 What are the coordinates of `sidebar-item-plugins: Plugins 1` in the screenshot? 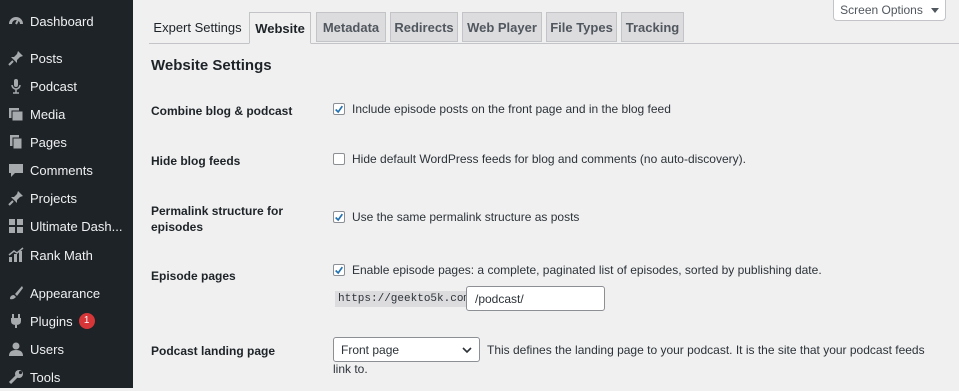 It's located at (66, 321).